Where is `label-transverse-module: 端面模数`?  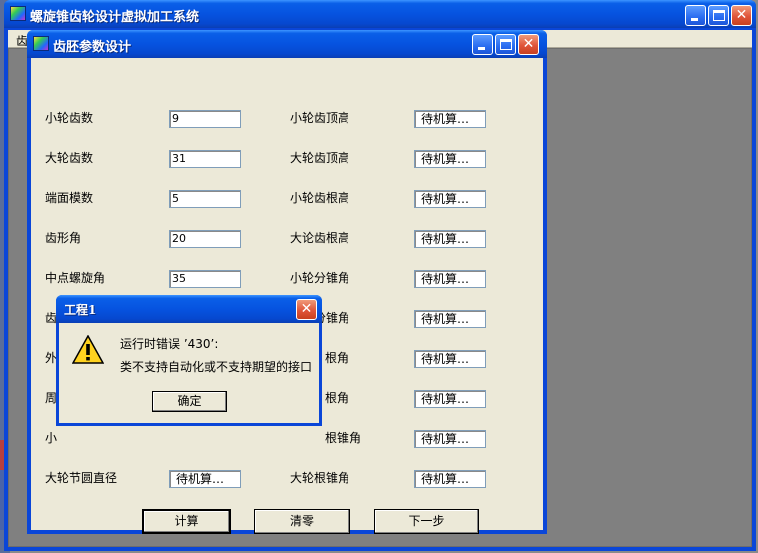
label-transverse-module: 端面模数 is located at coordinates (69, 198).